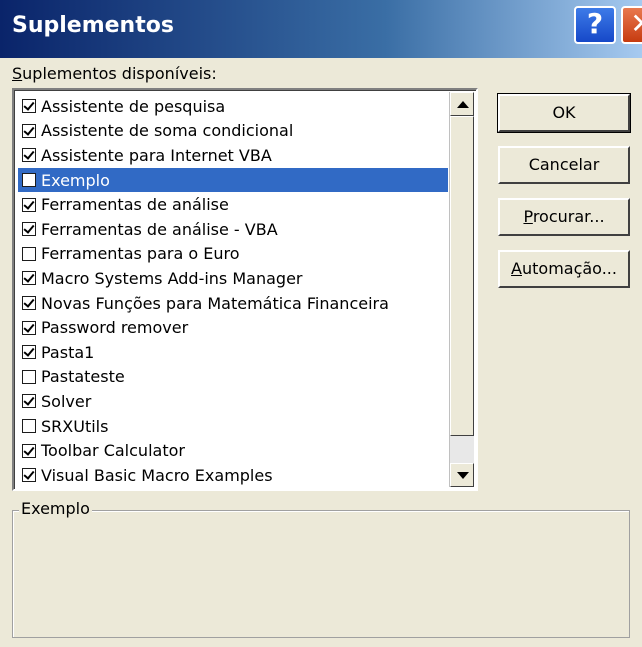 This screenshot has height=647, width=642. I want to click on addin-row: Novas Funções para Matemática Financeira, so click(233, 303).